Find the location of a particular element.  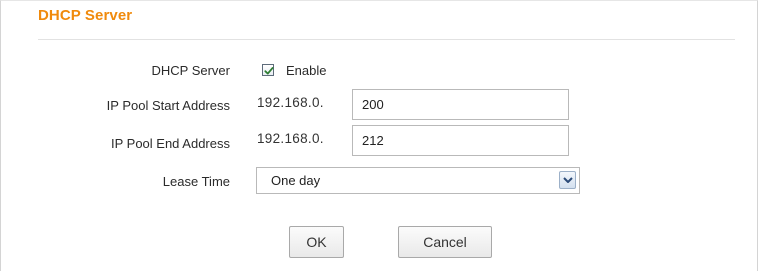

dhcp-server-label: DHCP Server is located at coordinates (190, 70).